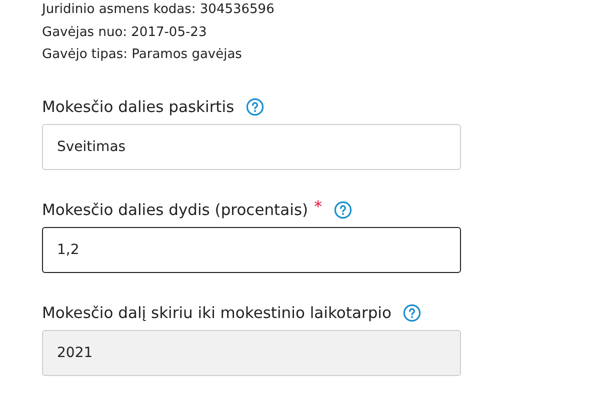 The height and width of the screenshot is (400, 600). Describe the element at coordinates (251, 147) in the screenshot. I see `input-field: Sveitimas` at that location.